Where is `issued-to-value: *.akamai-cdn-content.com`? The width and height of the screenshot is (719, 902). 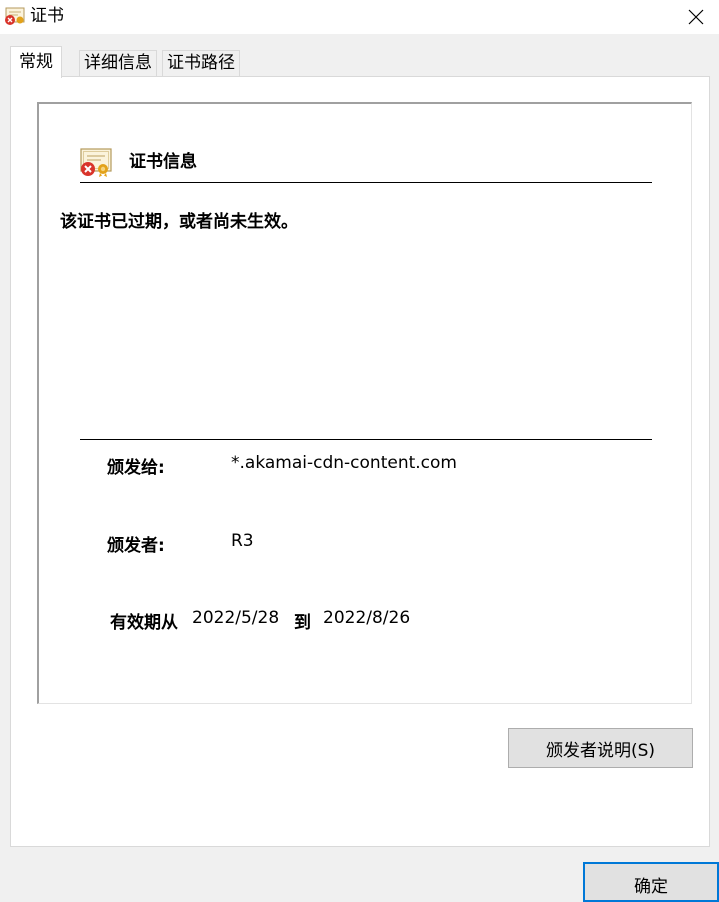
issued-to-value: *.akamai-cdn-content.com is located at coordinates (344, 463).